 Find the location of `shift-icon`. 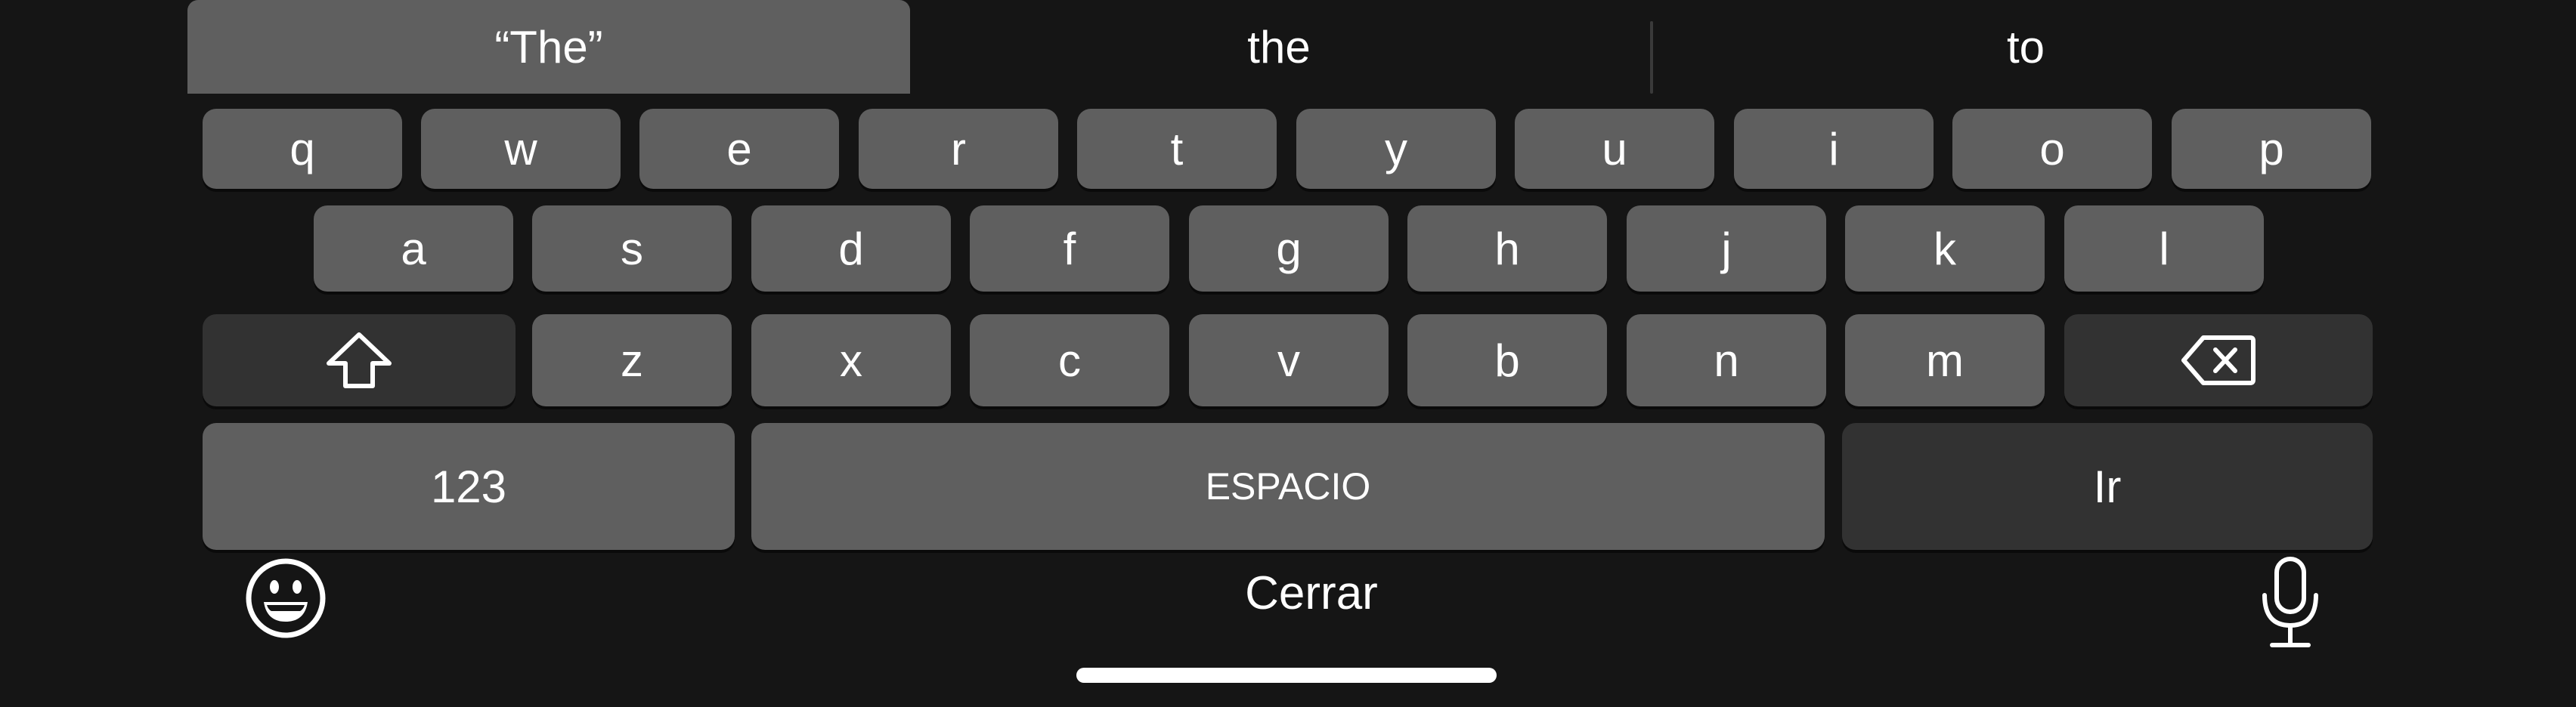

shift-icon is located at coordinates (359, 360).